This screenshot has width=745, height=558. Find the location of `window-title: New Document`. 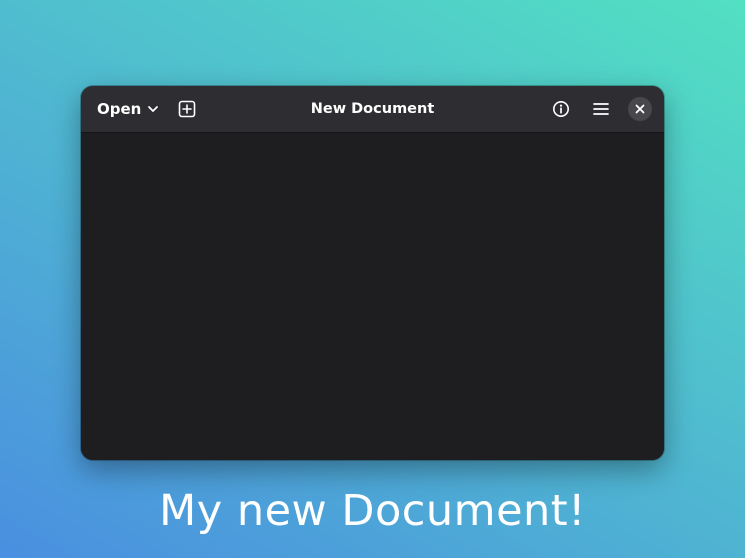

window-title: New Document is located at coordinates (372, 109).